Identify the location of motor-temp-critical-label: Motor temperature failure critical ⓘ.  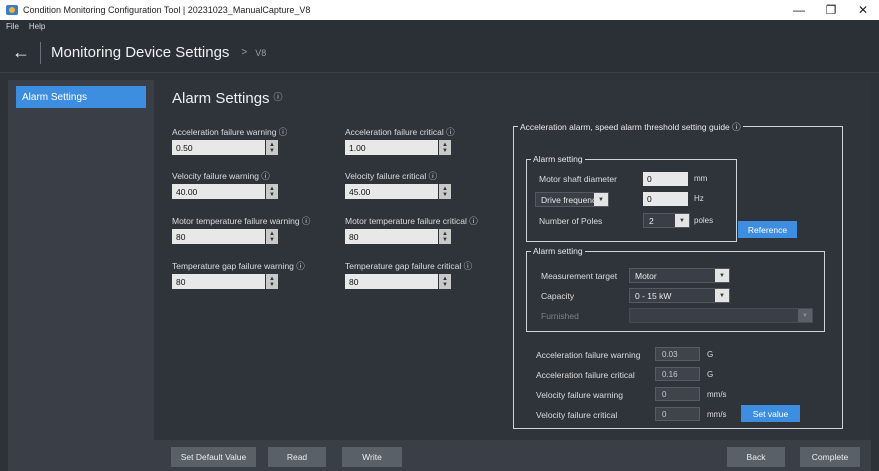
(411, 221).